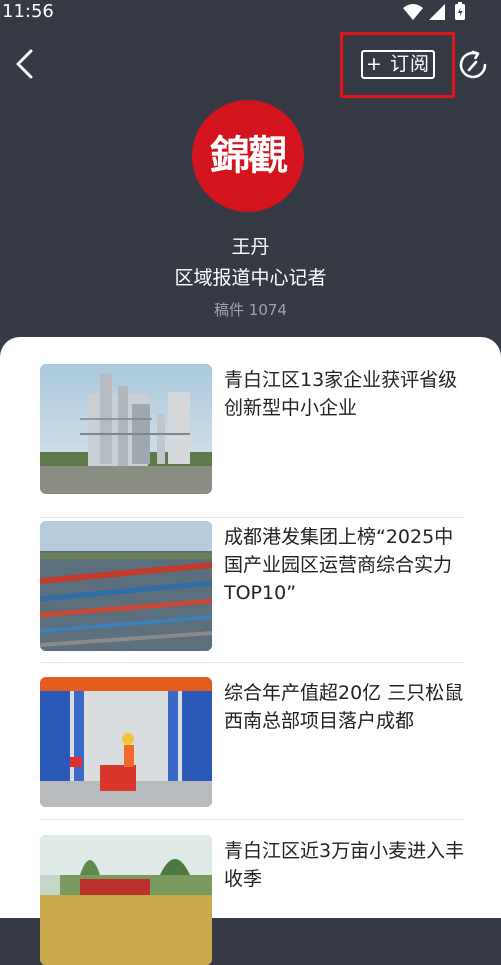 The image size is (501, 965). Describe the element at coordinates (250, 310) in the screenshot. I see `post-count: 稿件 1074` at that location.